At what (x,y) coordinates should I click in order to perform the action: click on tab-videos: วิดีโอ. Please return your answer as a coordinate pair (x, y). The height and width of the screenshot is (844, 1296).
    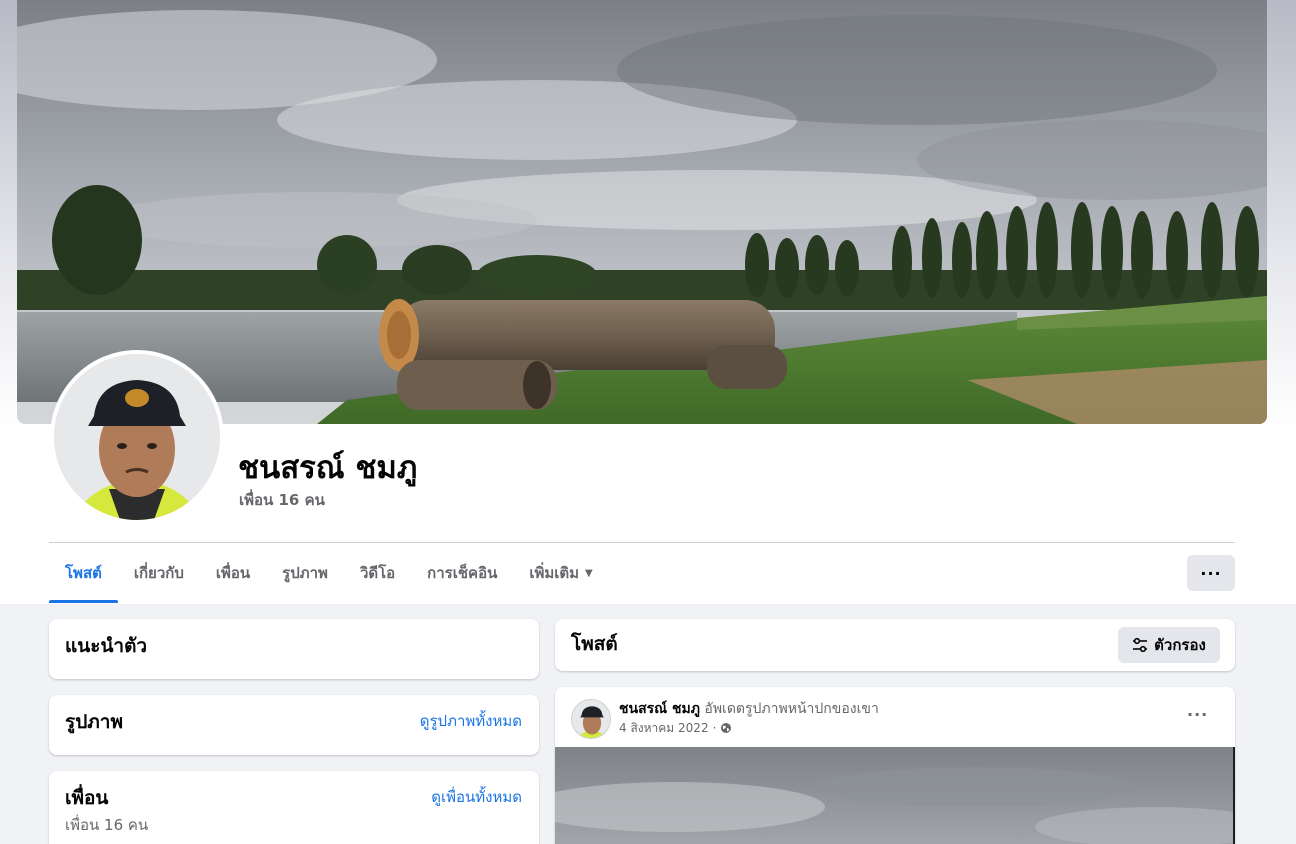
    Looking at the image, I should click on (377, 573).